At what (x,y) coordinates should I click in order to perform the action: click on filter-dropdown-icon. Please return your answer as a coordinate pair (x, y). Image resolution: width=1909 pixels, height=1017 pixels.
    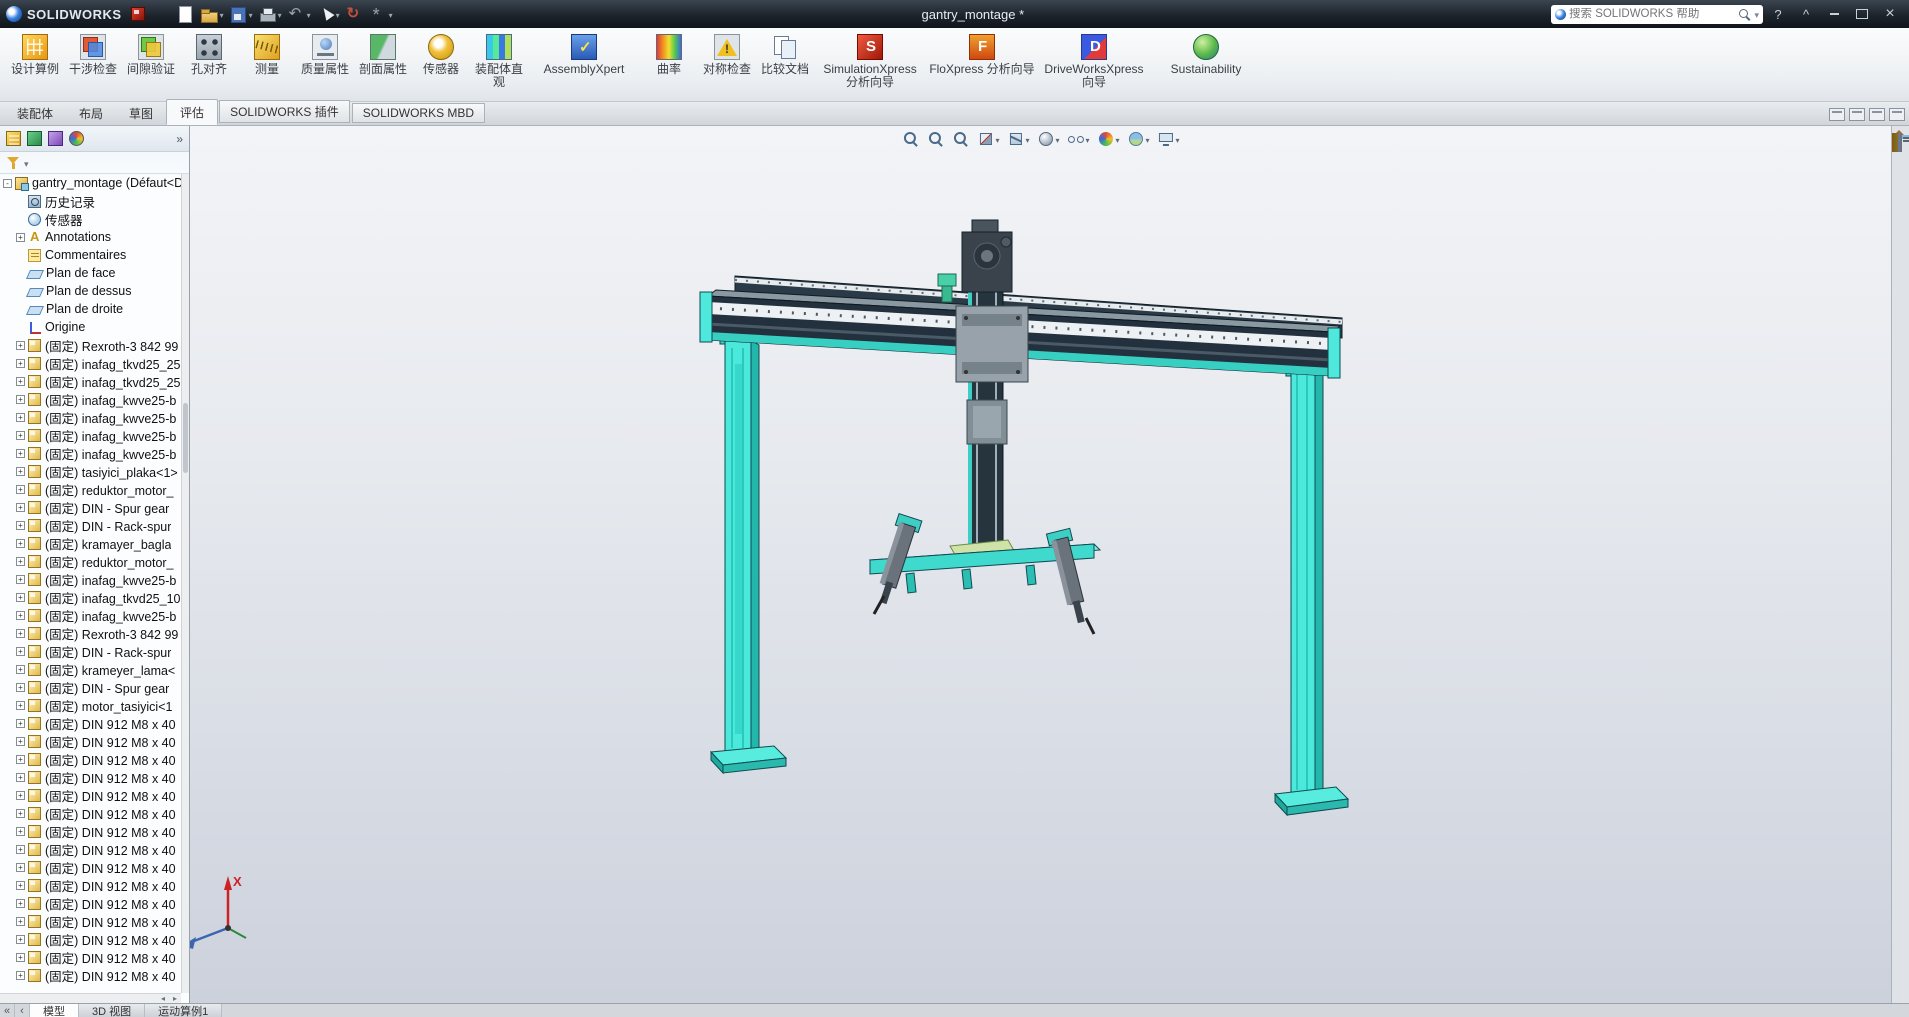
    Looking at the image, I should click on (26, 163).